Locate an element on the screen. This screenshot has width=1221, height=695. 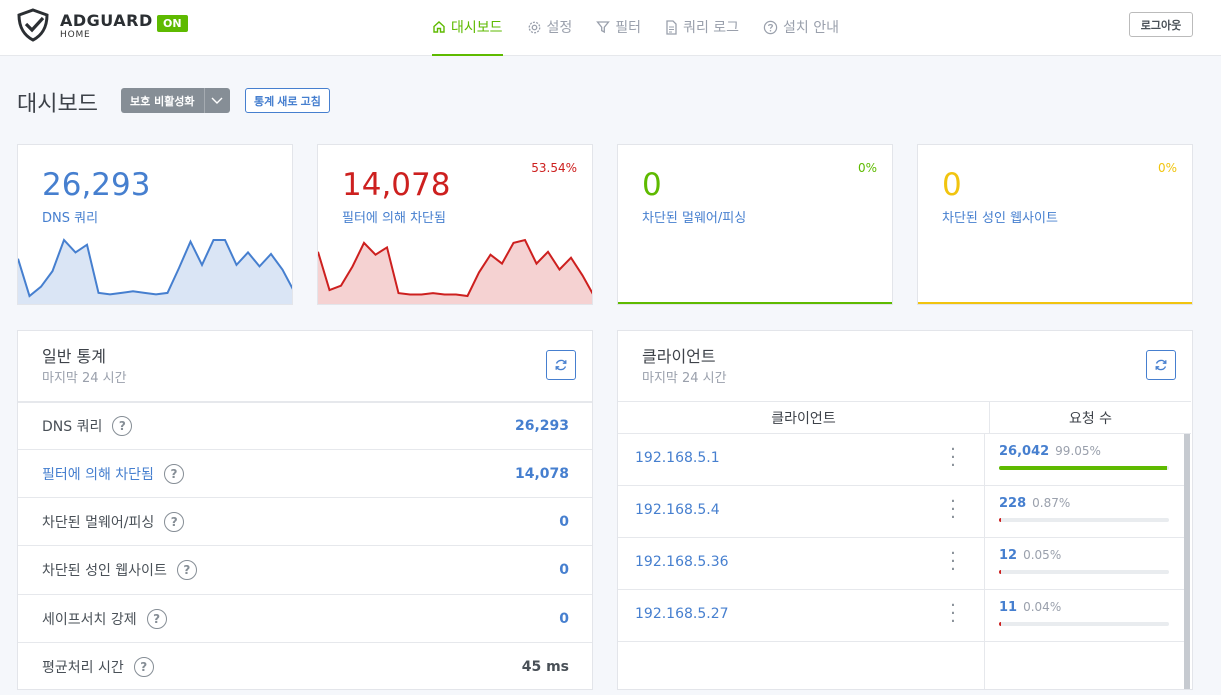
client-ip-link: 192.168.5.4 is located at coordinates (677, 510).